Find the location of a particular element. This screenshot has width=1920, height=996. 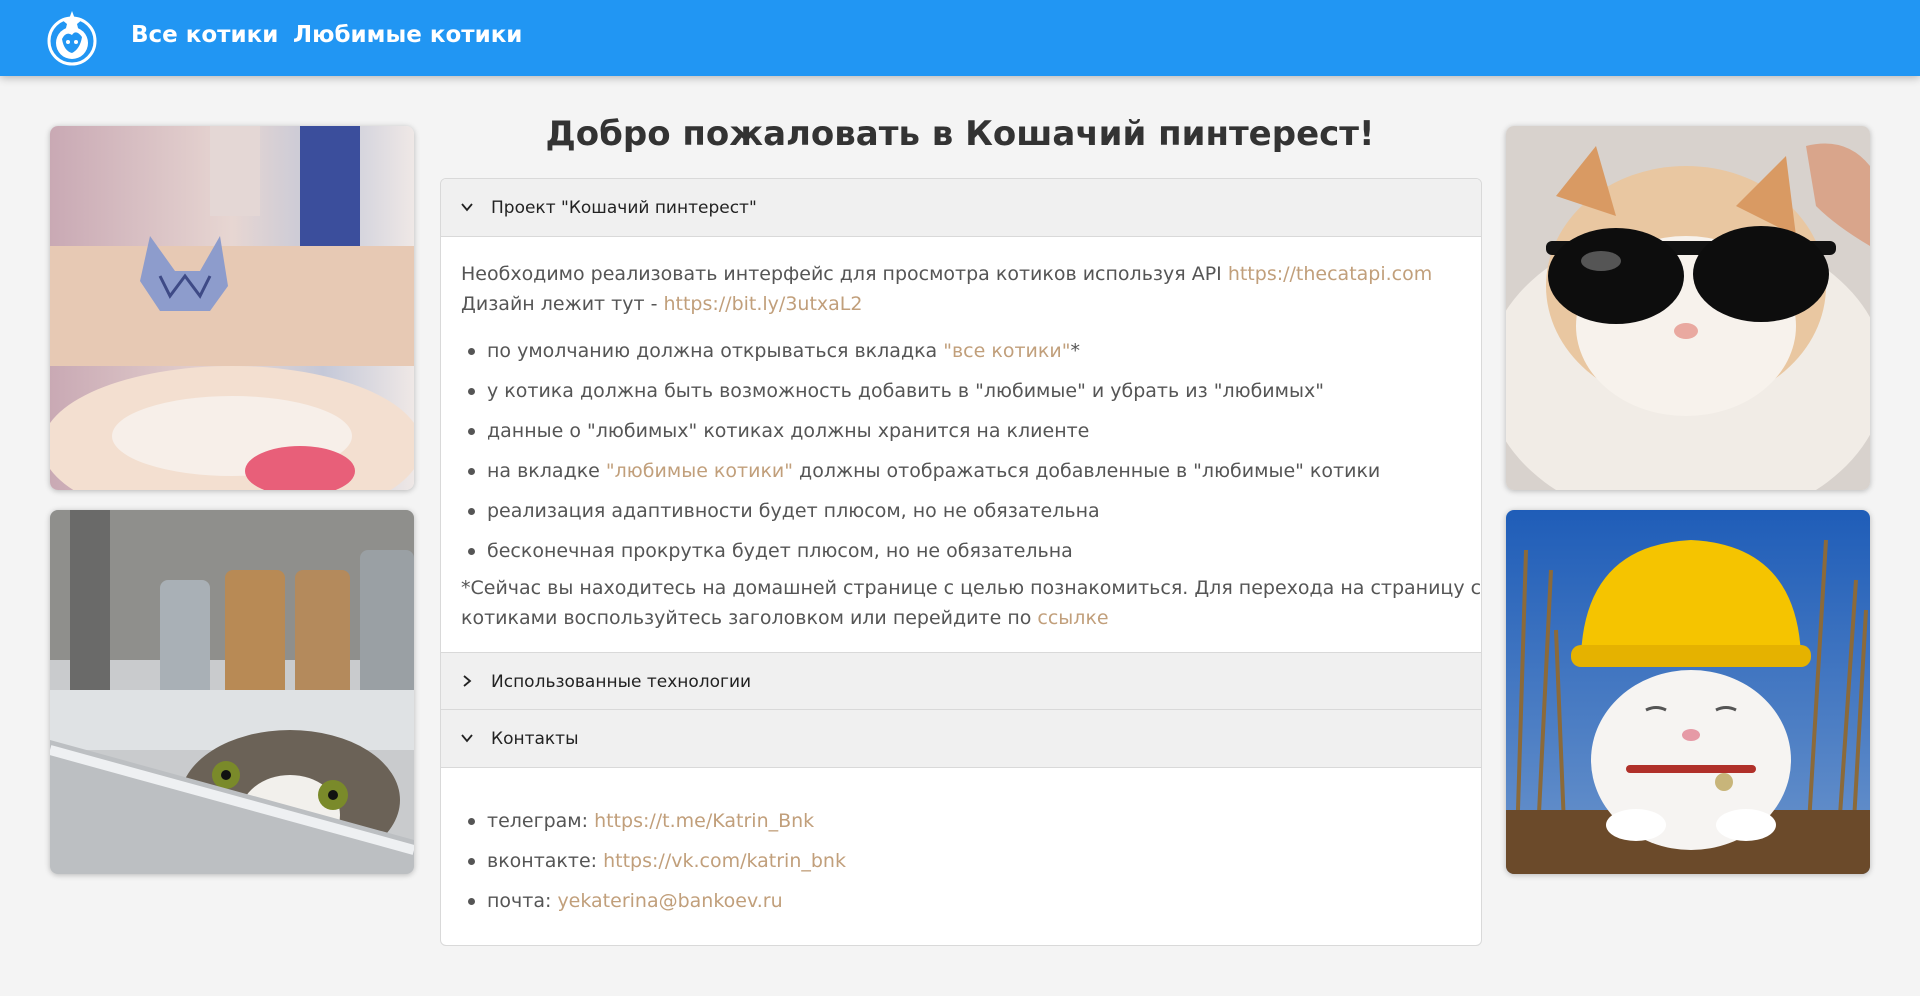

nav-favorite-cats: Любимые котики is located at coordinates (407, 35).